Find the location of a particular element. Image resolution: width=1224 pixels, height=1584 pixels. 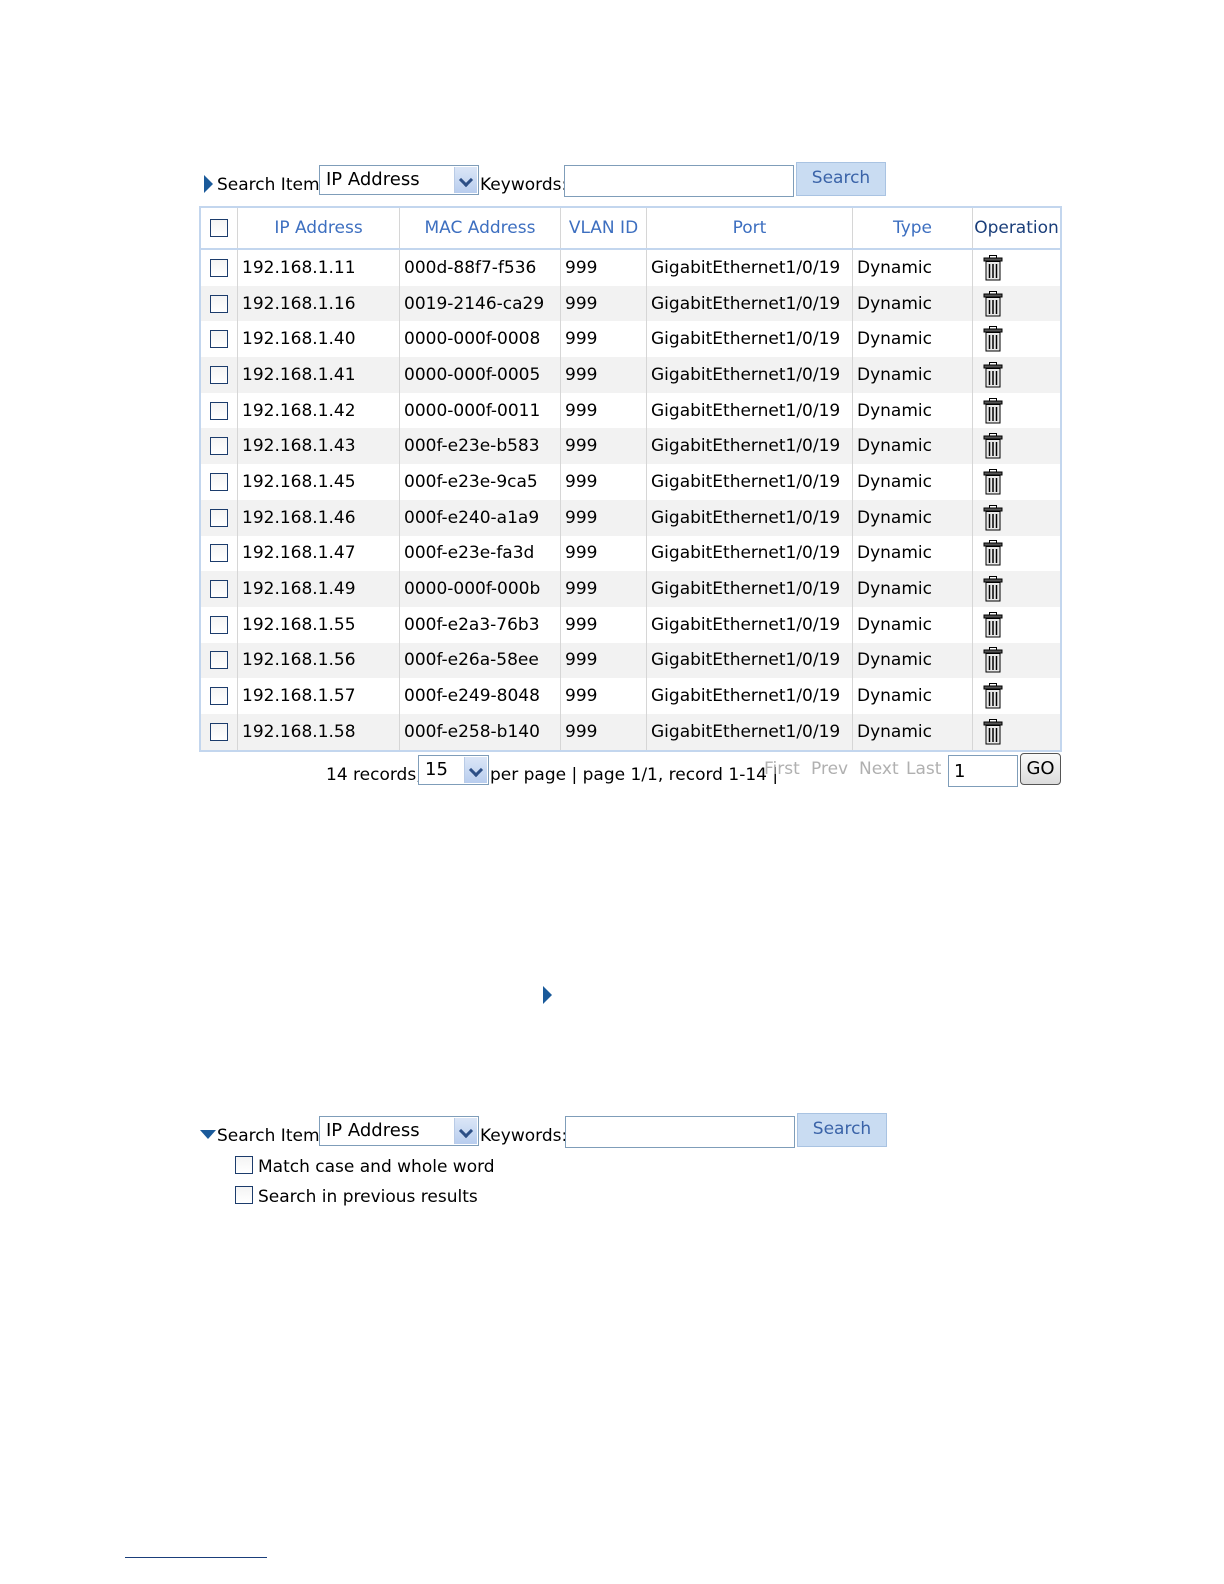

header-mac-address: MAC Address is located at coordinates (480, 228).